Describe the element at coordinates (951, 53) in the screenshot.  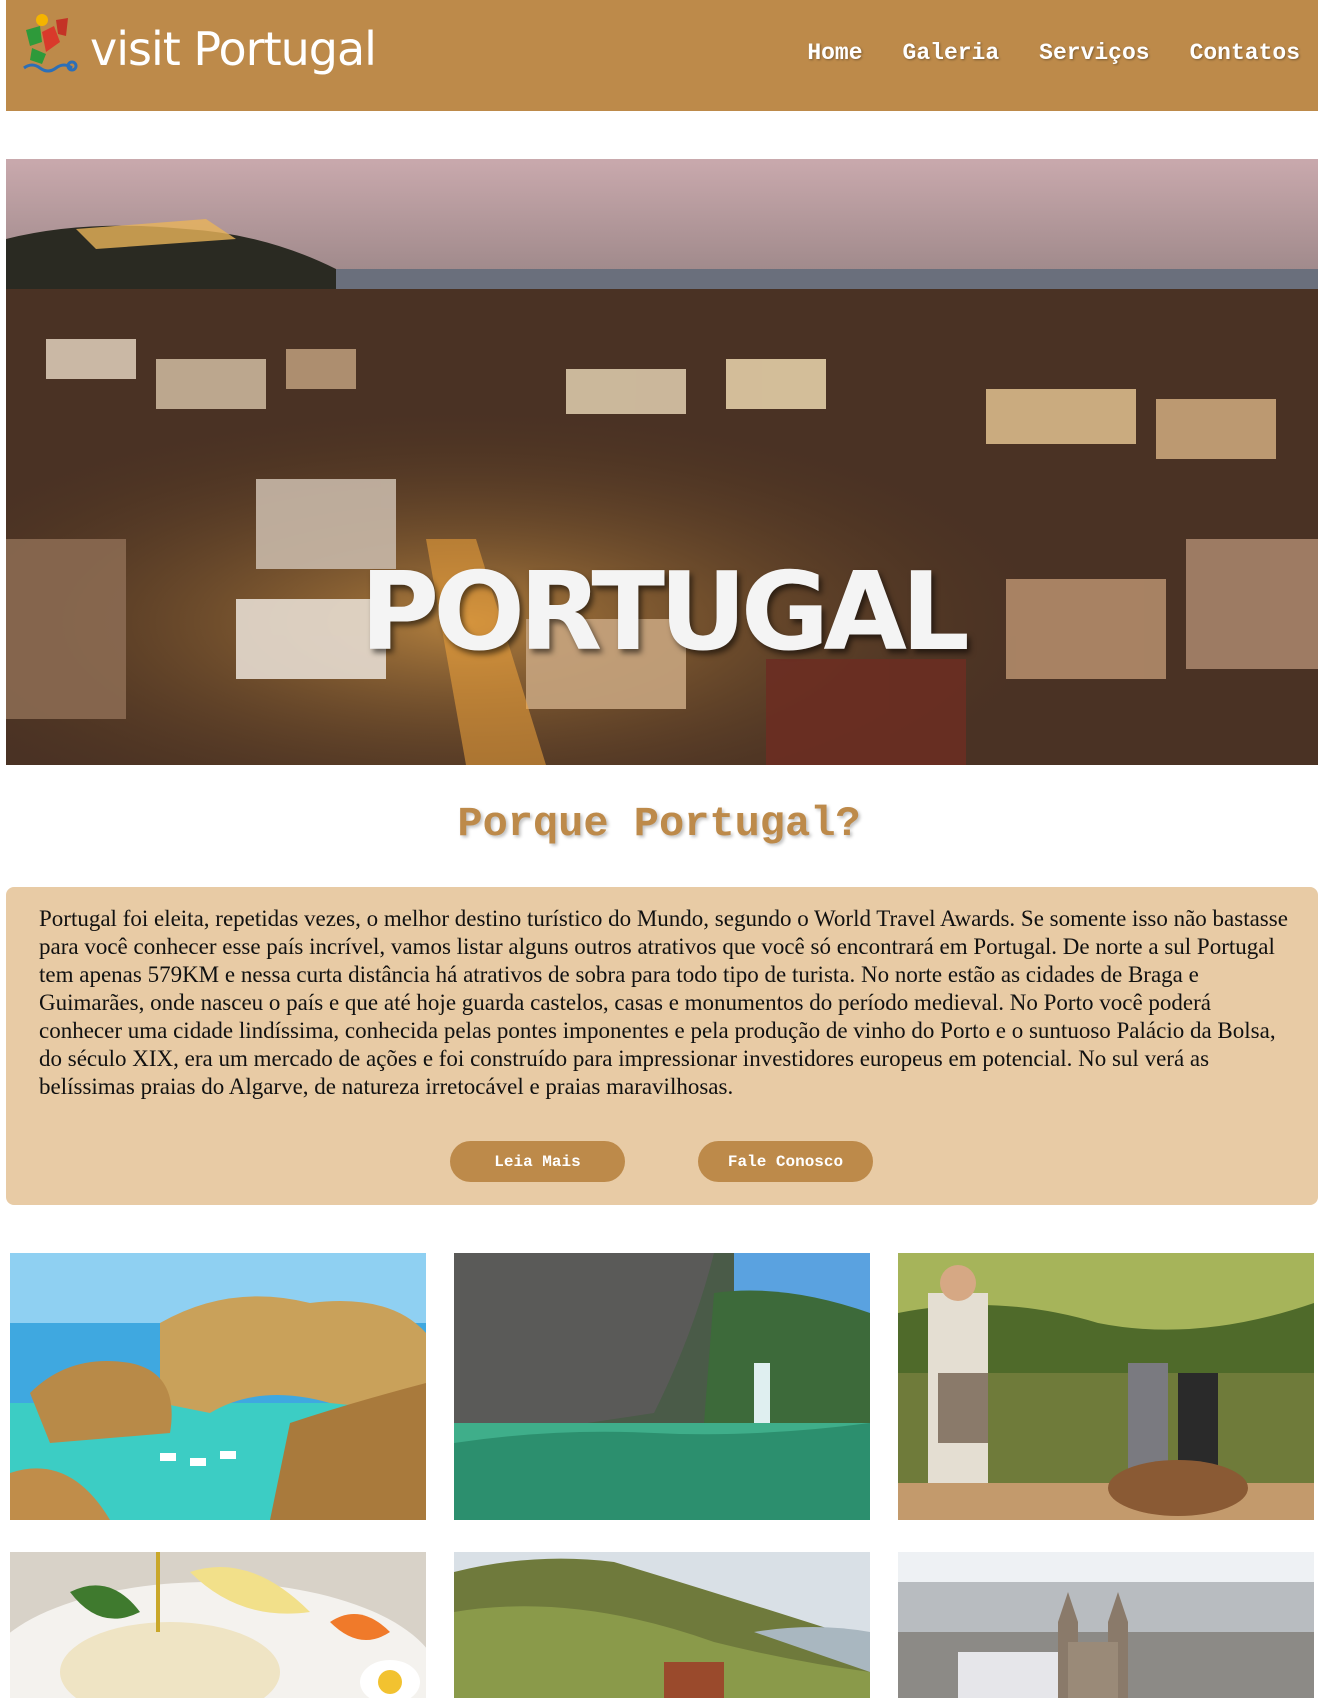
I see `nav-galeria: Galeria` at that location.